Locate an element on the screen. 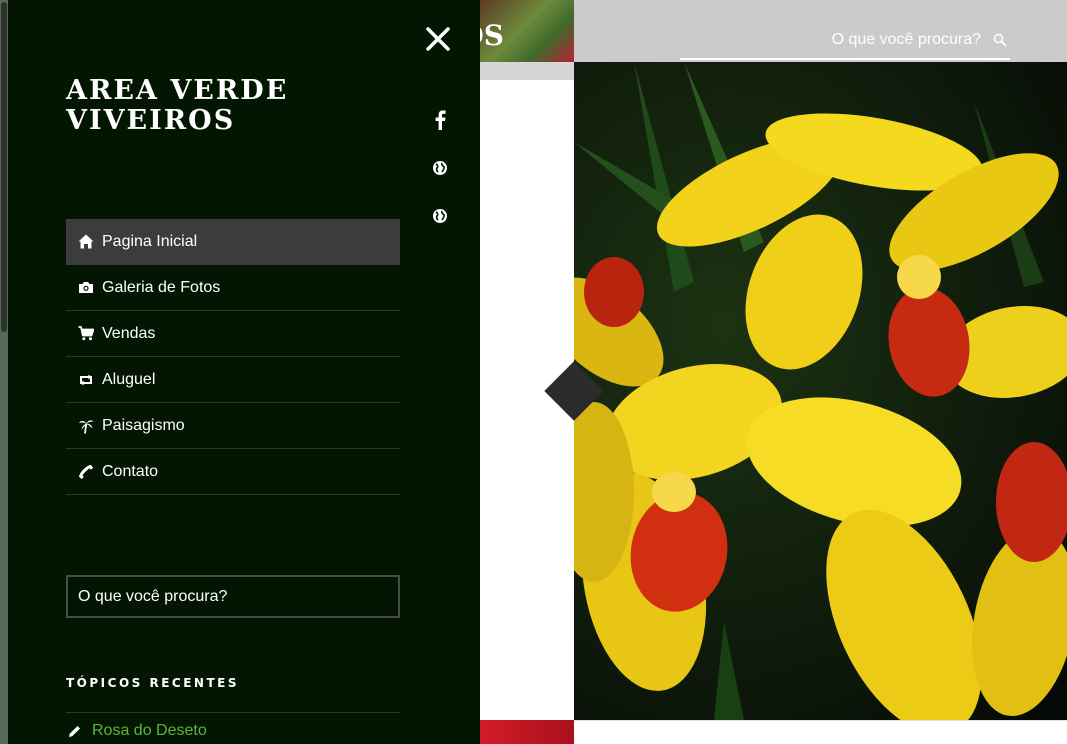 The height and width of the screenshot is (744, 1067). menu-item-label: Aluguel is located at coordinates (129, 379).